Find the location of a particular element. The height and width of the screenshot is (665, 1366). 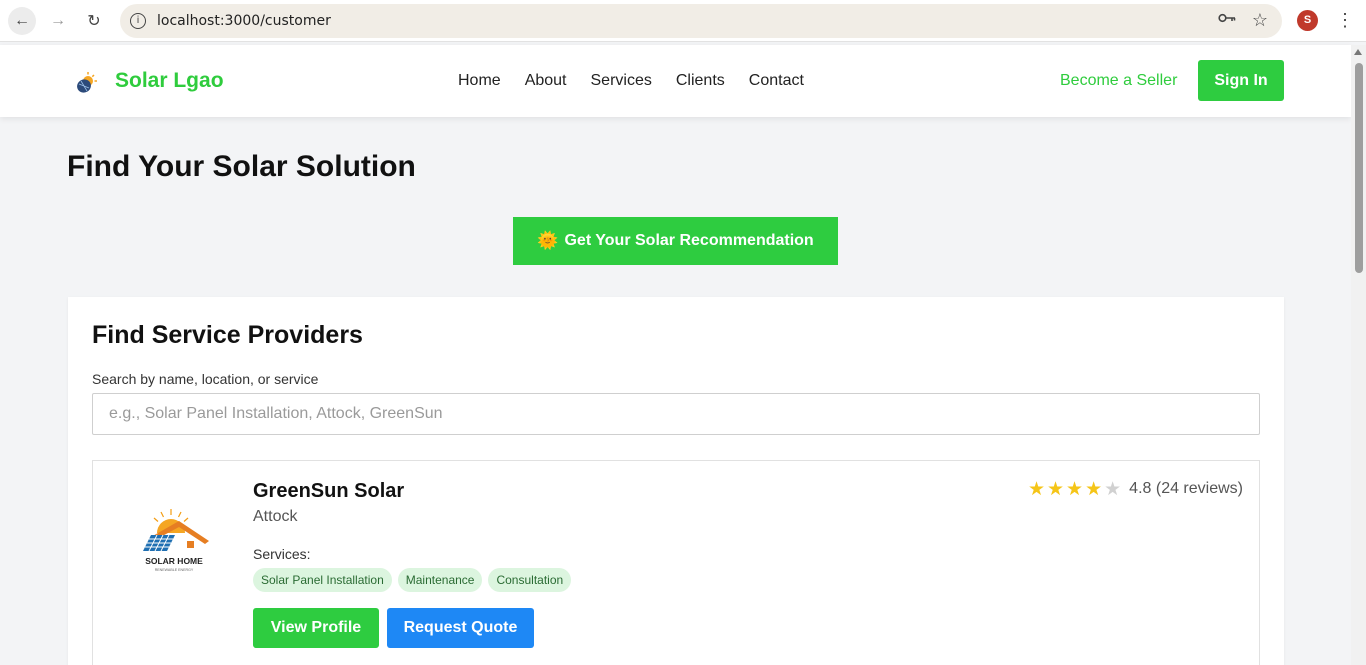

service-tag: Maintenance is located at coordinates (440, 580).